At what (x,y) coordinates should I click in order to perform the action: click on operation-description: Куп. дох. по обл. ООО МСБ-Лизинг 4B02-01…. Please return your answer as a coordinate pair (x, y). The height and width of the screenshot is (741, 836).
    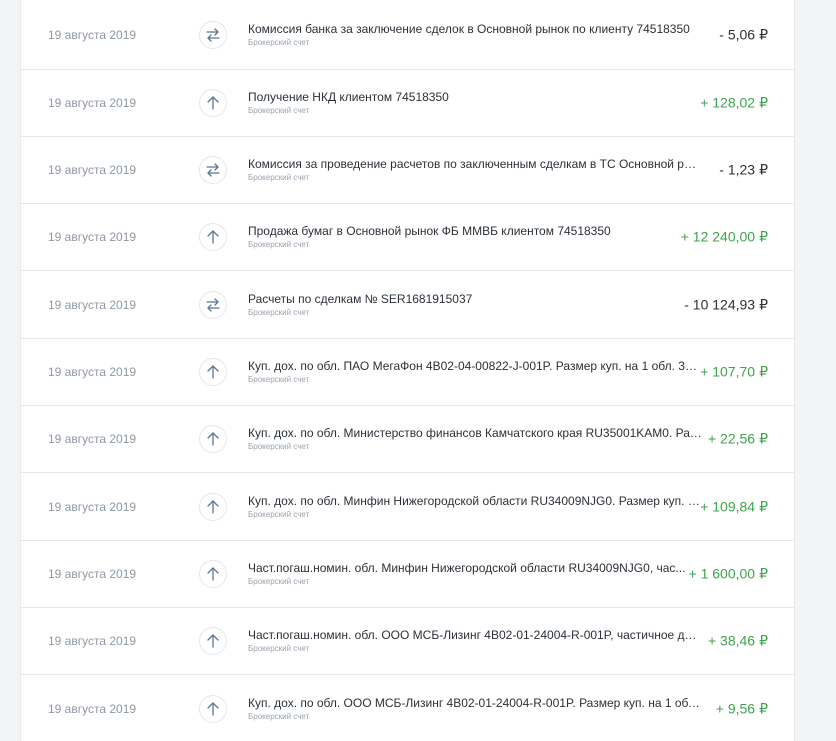
    Looking at the image, I should click on (475, 709).